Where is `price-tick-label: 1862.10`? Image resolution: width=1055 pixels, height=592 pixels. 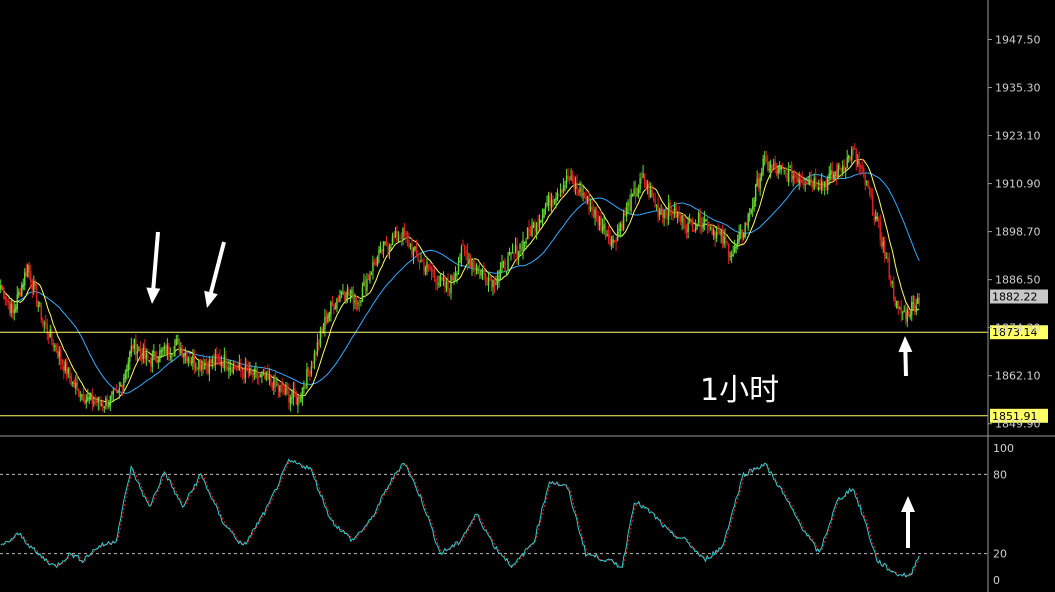
price-tick-label: 1862.10 is located at coordinates (1018, 376).